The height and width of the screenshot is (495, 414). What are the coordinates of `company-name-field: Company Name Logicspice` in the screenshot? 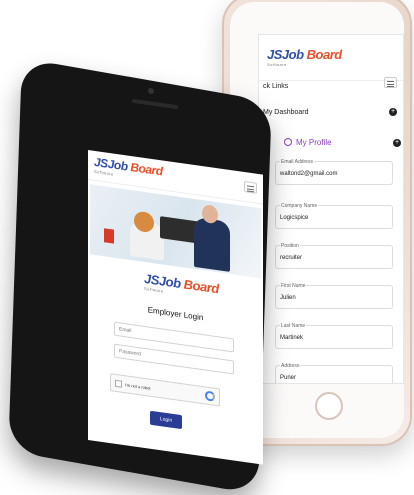 It's located at (334, 216).